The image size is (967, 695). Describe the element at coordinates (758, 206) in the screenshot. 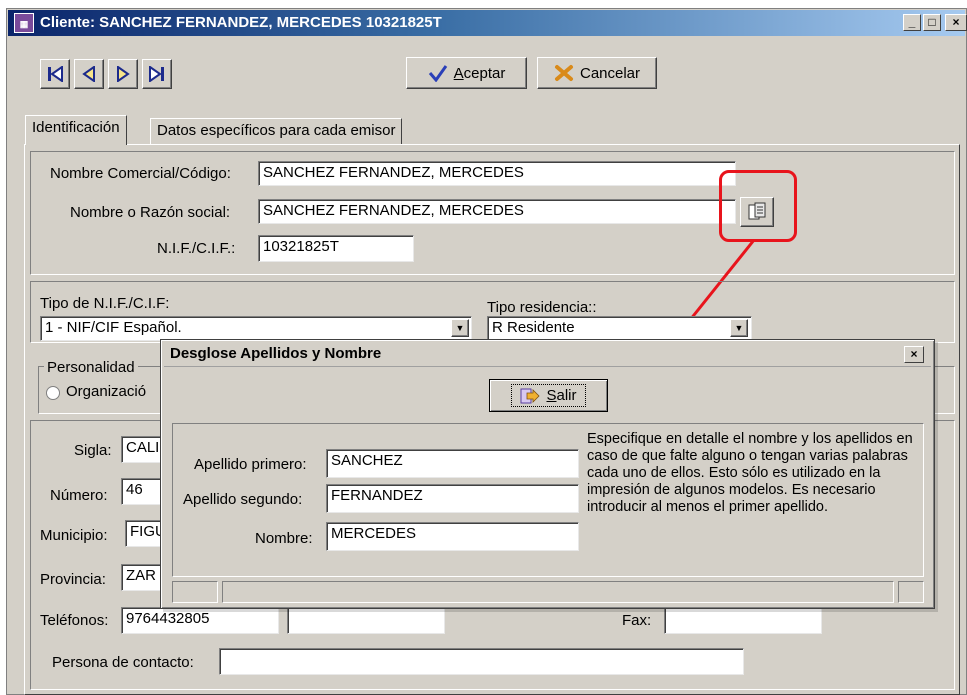

I see `highlight-annotation` at that location.